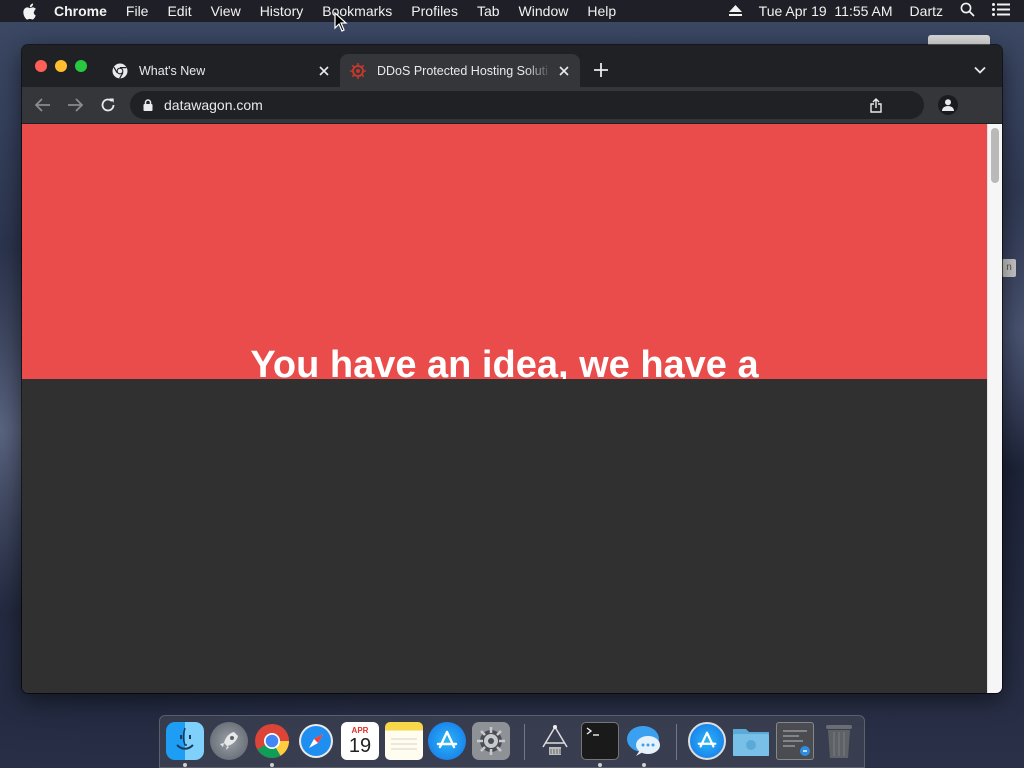 This screenshot has height=768, width=1024. What do you see at coordinates (29, 11) in the screenshot?
I see `apple-icon` at bounding box center [29, 11].